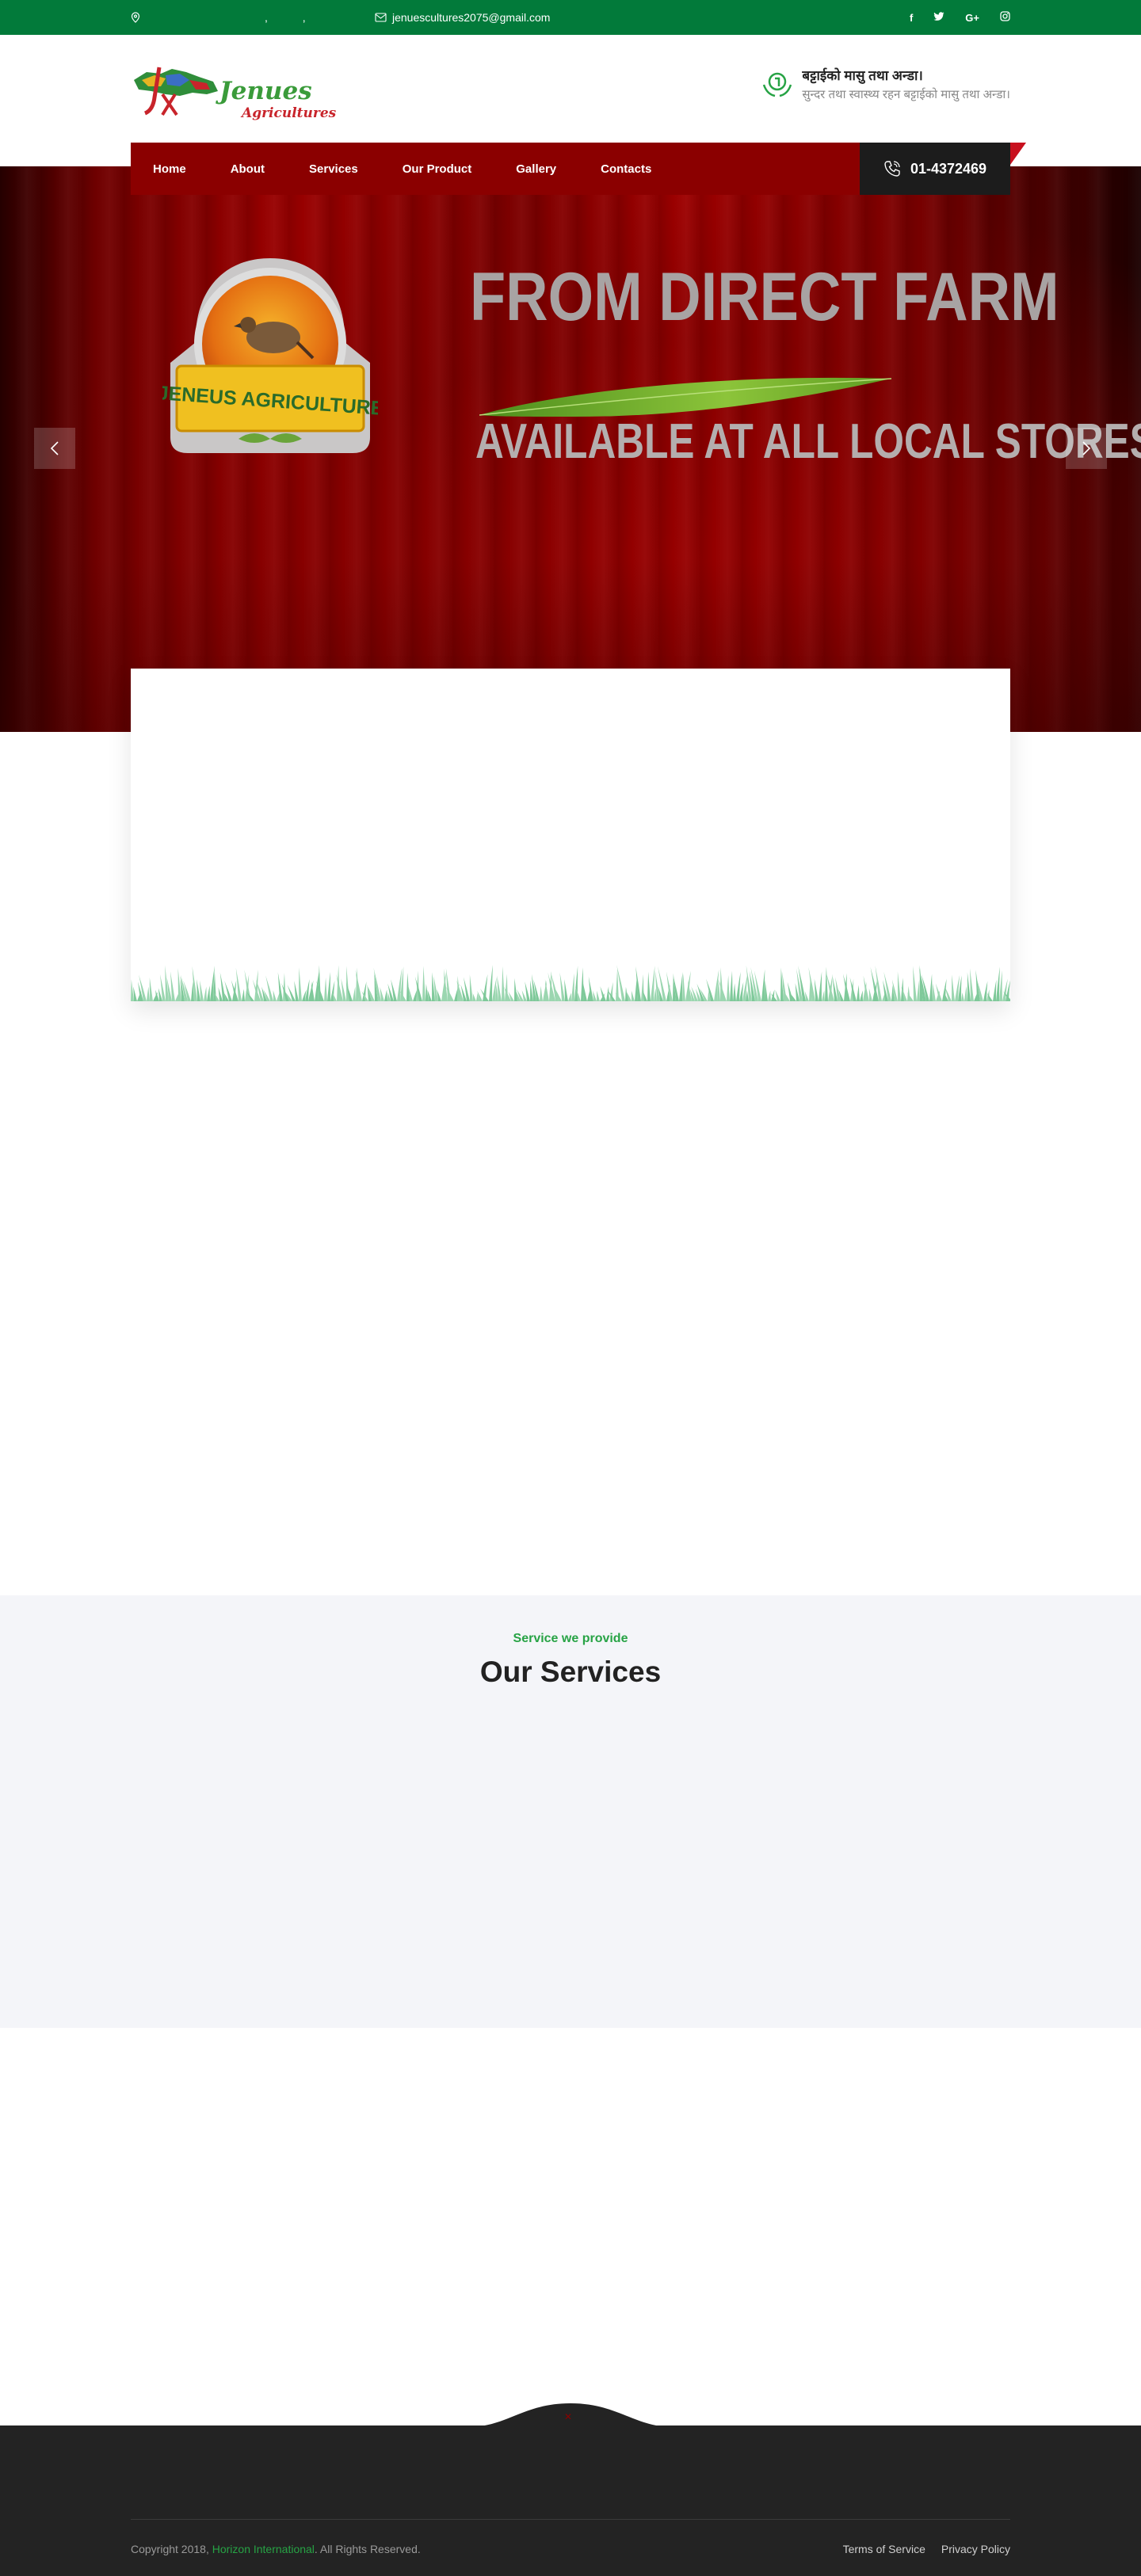 The height and width of the screenshot is (2576, 1141). Describe the element at coordinates (226, 18) in the screenshot. I see `location-info: , ,` at that location.